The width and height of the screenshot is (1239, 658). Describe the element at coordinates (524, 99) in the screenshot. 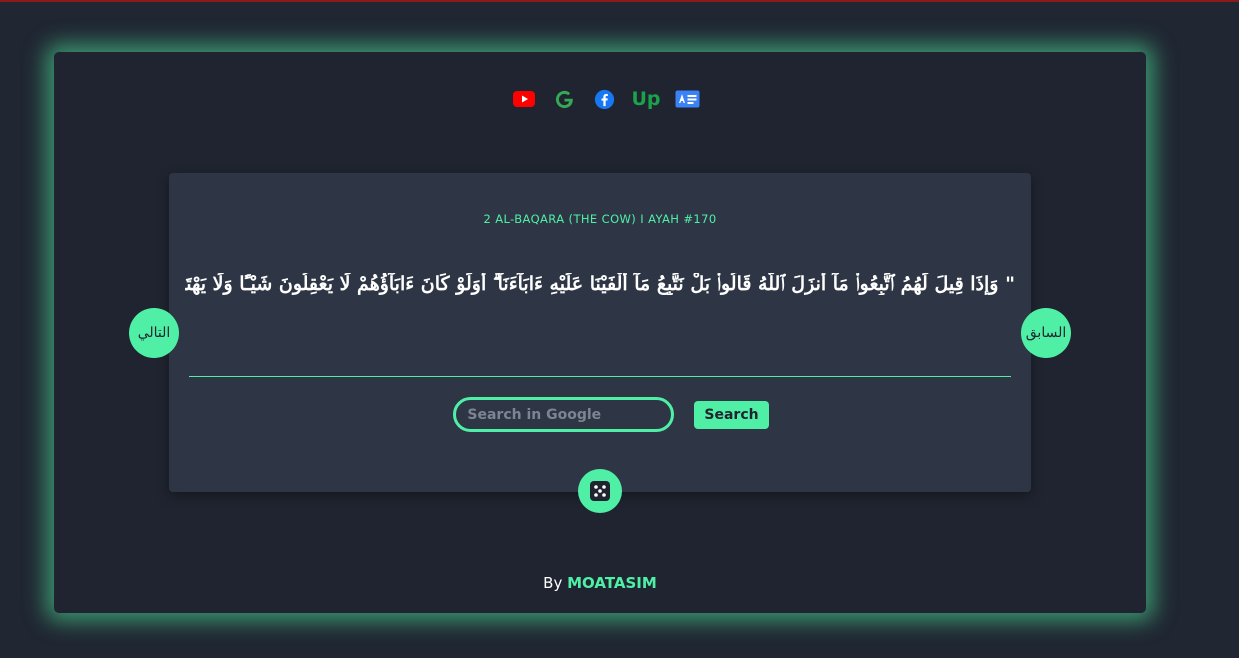

I see `youtube-icon` at that location.